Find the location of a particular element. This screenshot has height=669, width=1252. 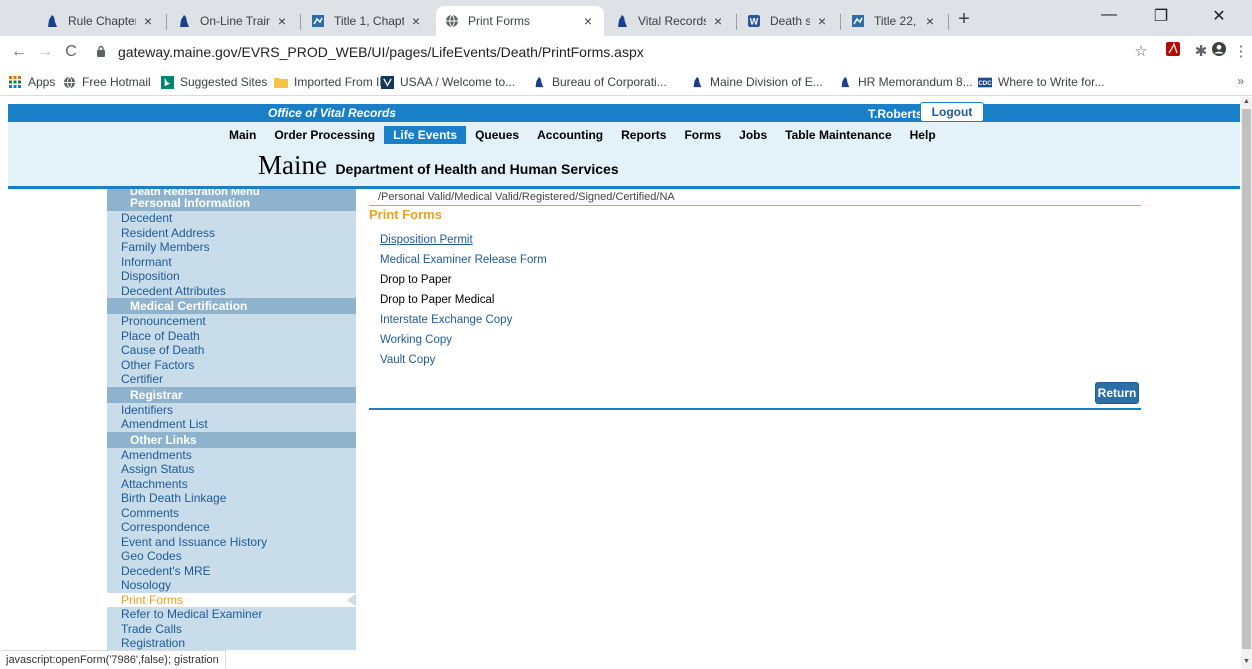

link-disposition-permit: Disposition Permit is located at coordinates (426, 240).